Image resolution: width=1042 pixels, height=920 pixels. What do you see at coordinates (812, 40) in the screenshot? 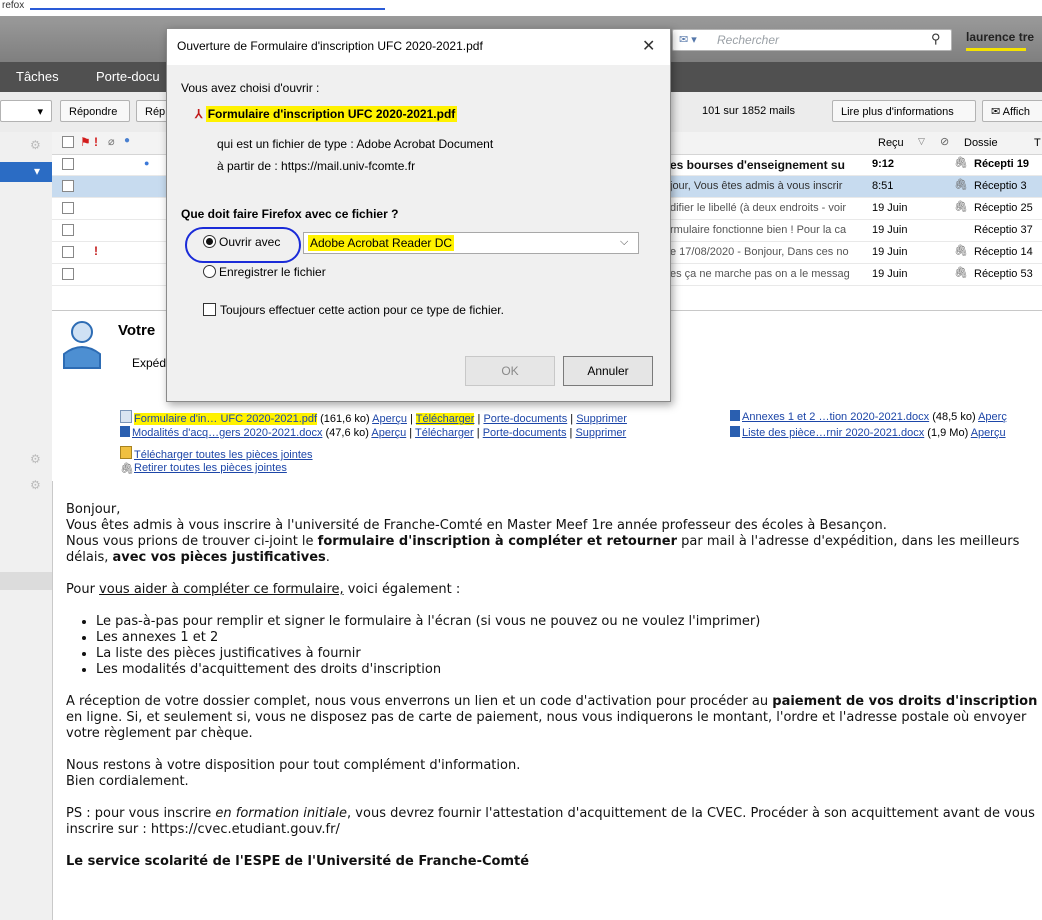
I see `search-box: ✉ ▾ Rechercher ⚲` at bounding box center [812, 40].